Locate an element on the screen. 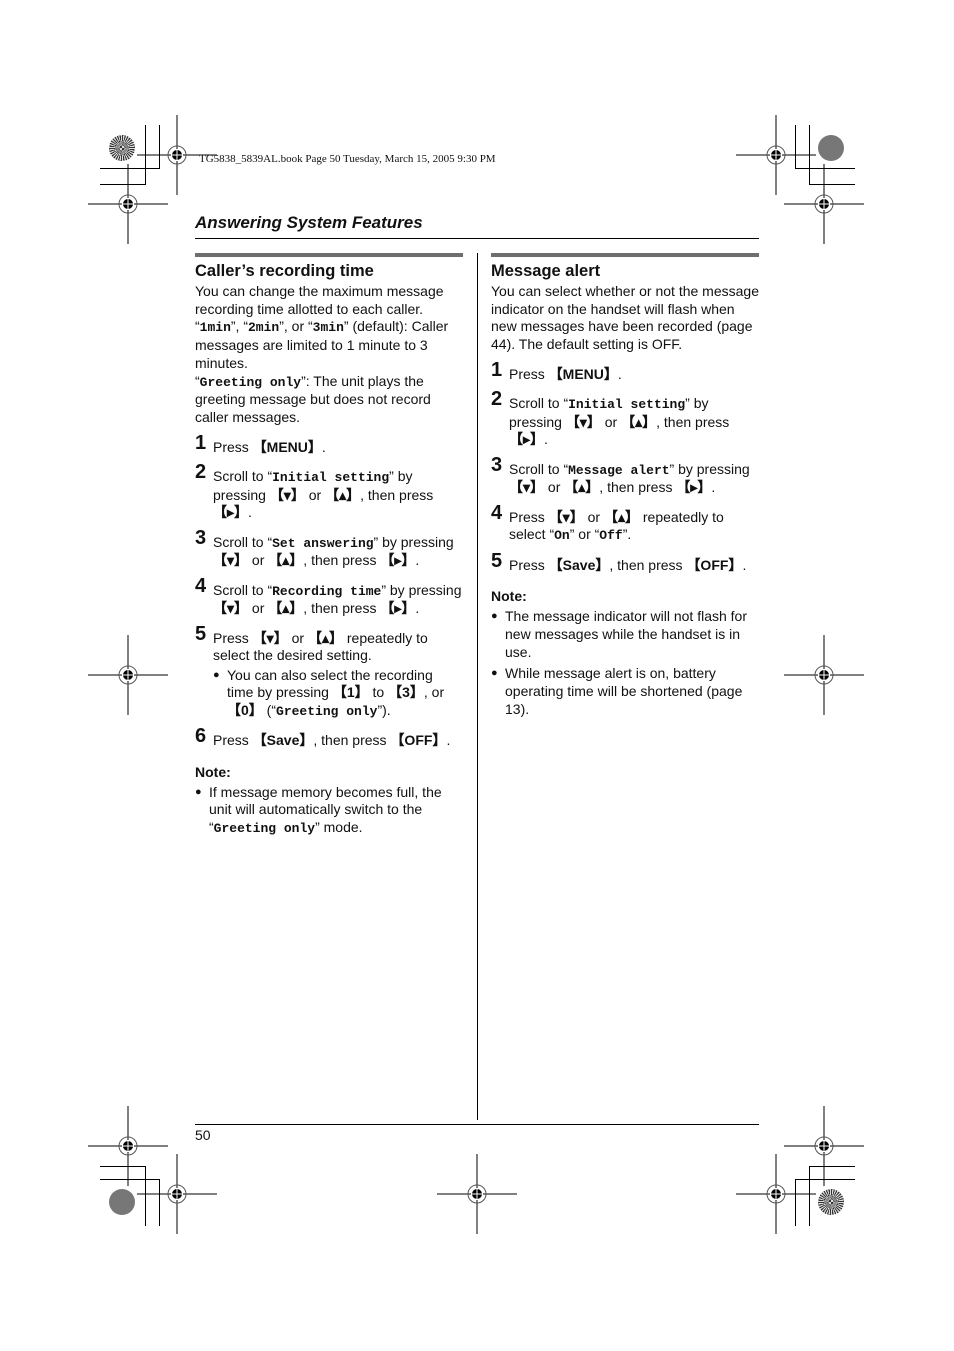 This screenshot has width=954, height=1351. step-text: ” by pressing is located at coordinates (413, 541).